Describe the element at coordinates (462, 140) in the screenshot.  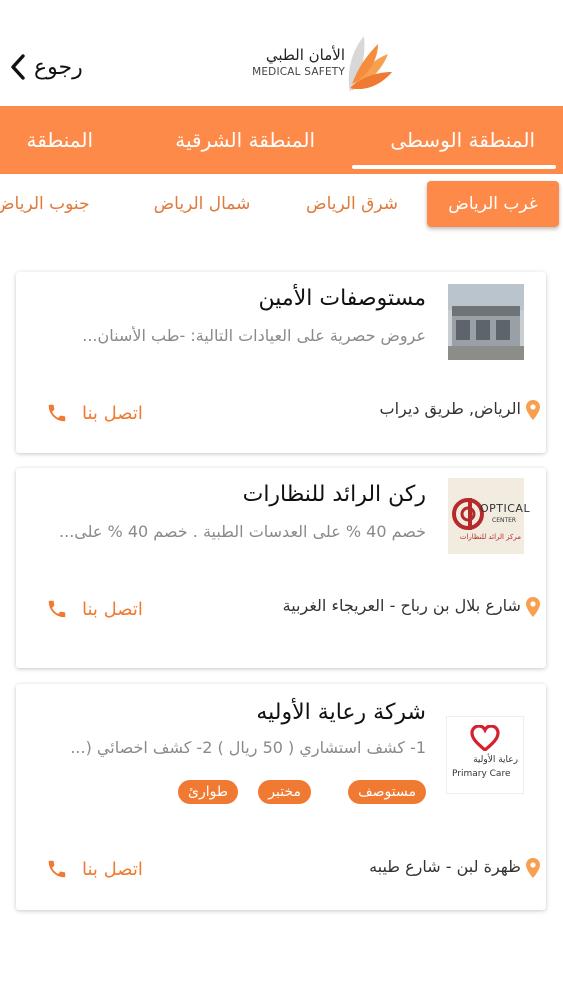
I see `tab-central-region: المنطقة الوسطى` at that location.